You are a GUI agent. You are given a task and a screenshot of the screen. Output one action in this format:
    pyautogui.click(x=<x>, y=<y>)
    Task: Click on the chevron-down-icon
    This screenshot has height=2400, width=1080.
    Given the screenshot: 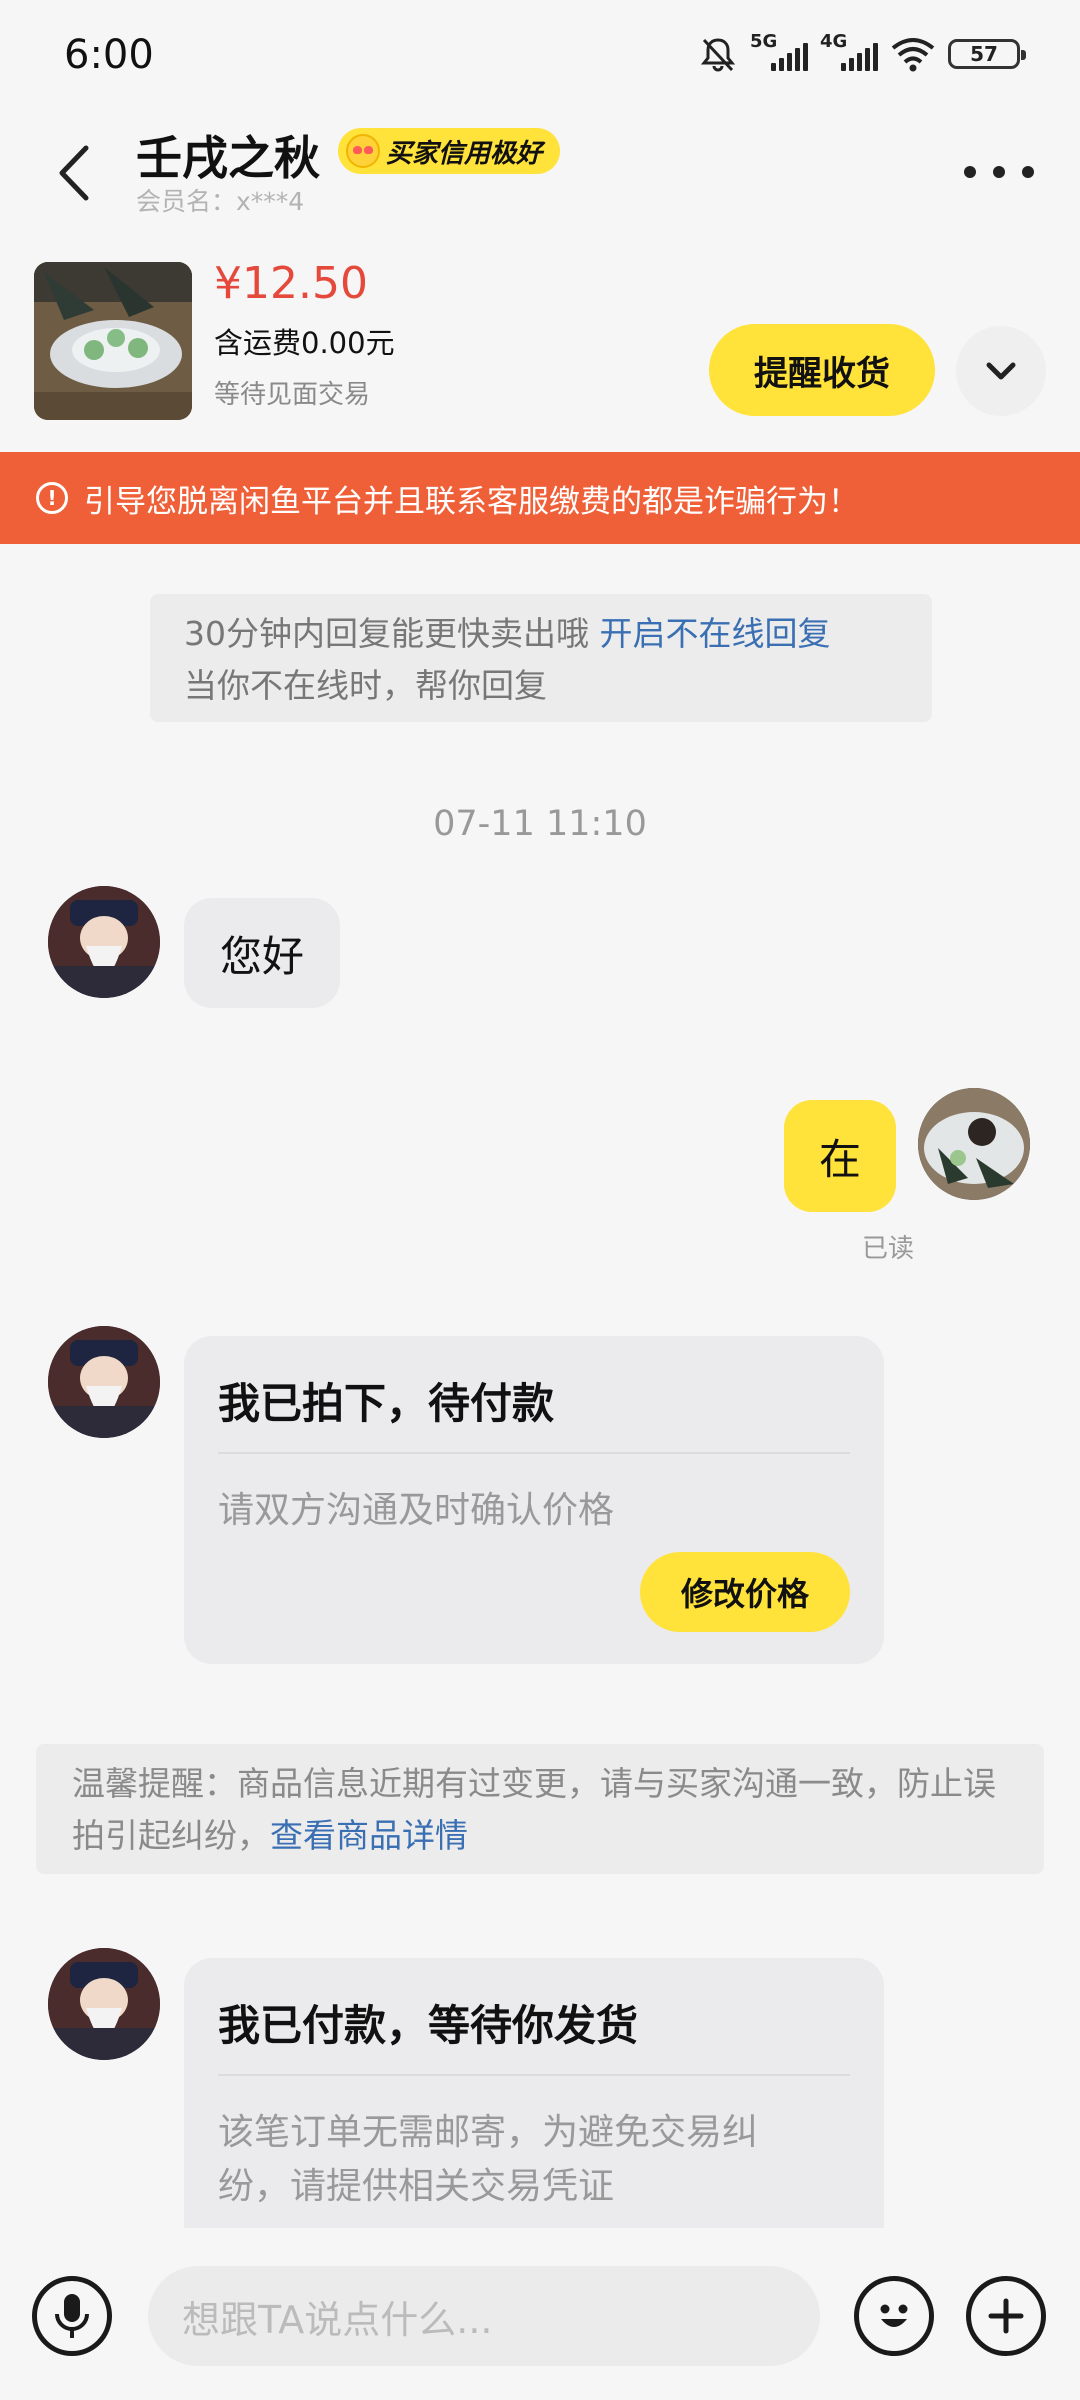 What is the action you would take?
    pyautogui.click(x=1001, y=371)
    